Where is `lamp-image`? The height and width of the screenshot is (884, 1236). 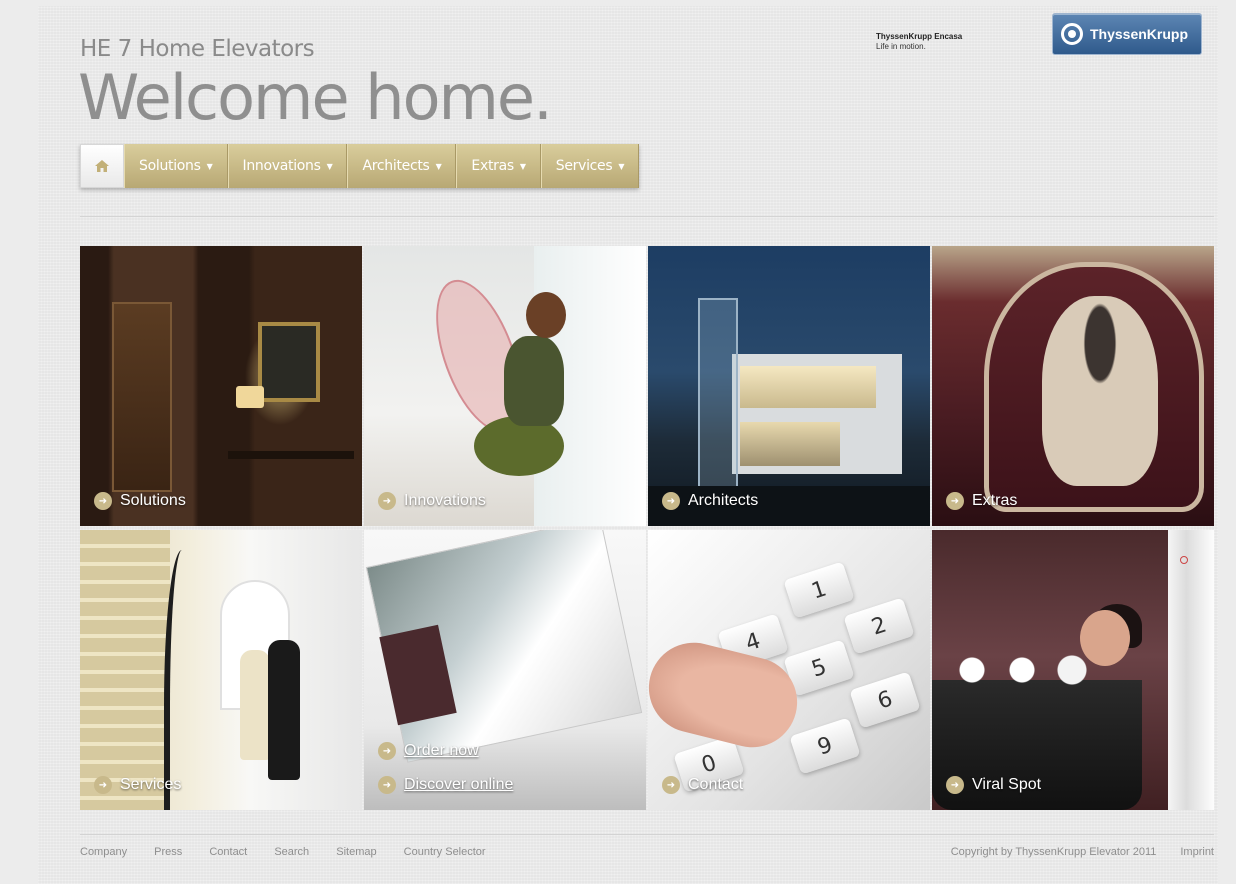
lamp-image is located at coordinates (250, 397).